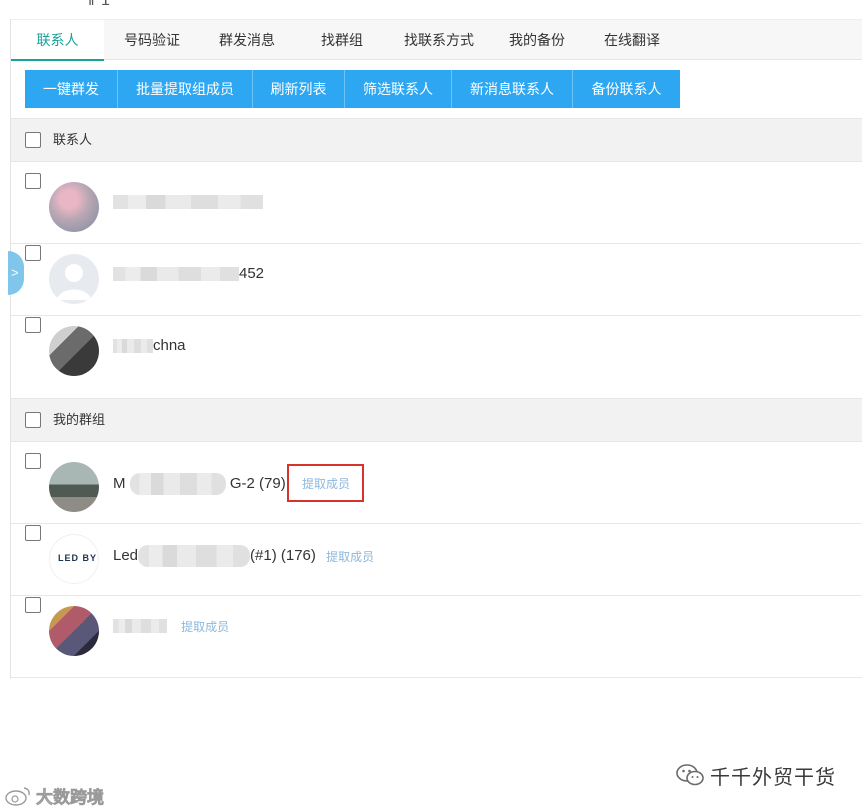 The height and width of the screenshot is (811, 862). What do you see at coordinates (398, 89) in the screenshot?
I see `filter-contacts-button: 筛选联系人` at bounding box center [398, 89].